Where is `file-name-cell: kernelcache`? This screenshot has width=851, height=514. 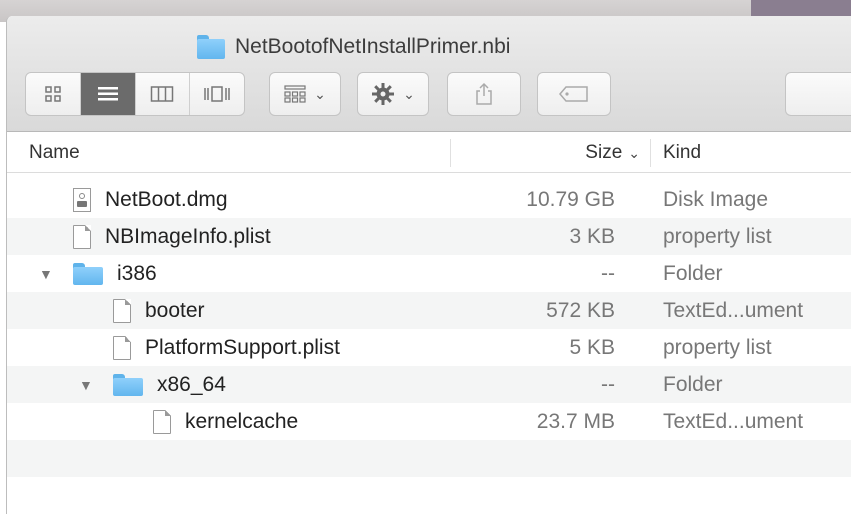 file-name-cell: kernelcache is located at coordinates (225, 421).